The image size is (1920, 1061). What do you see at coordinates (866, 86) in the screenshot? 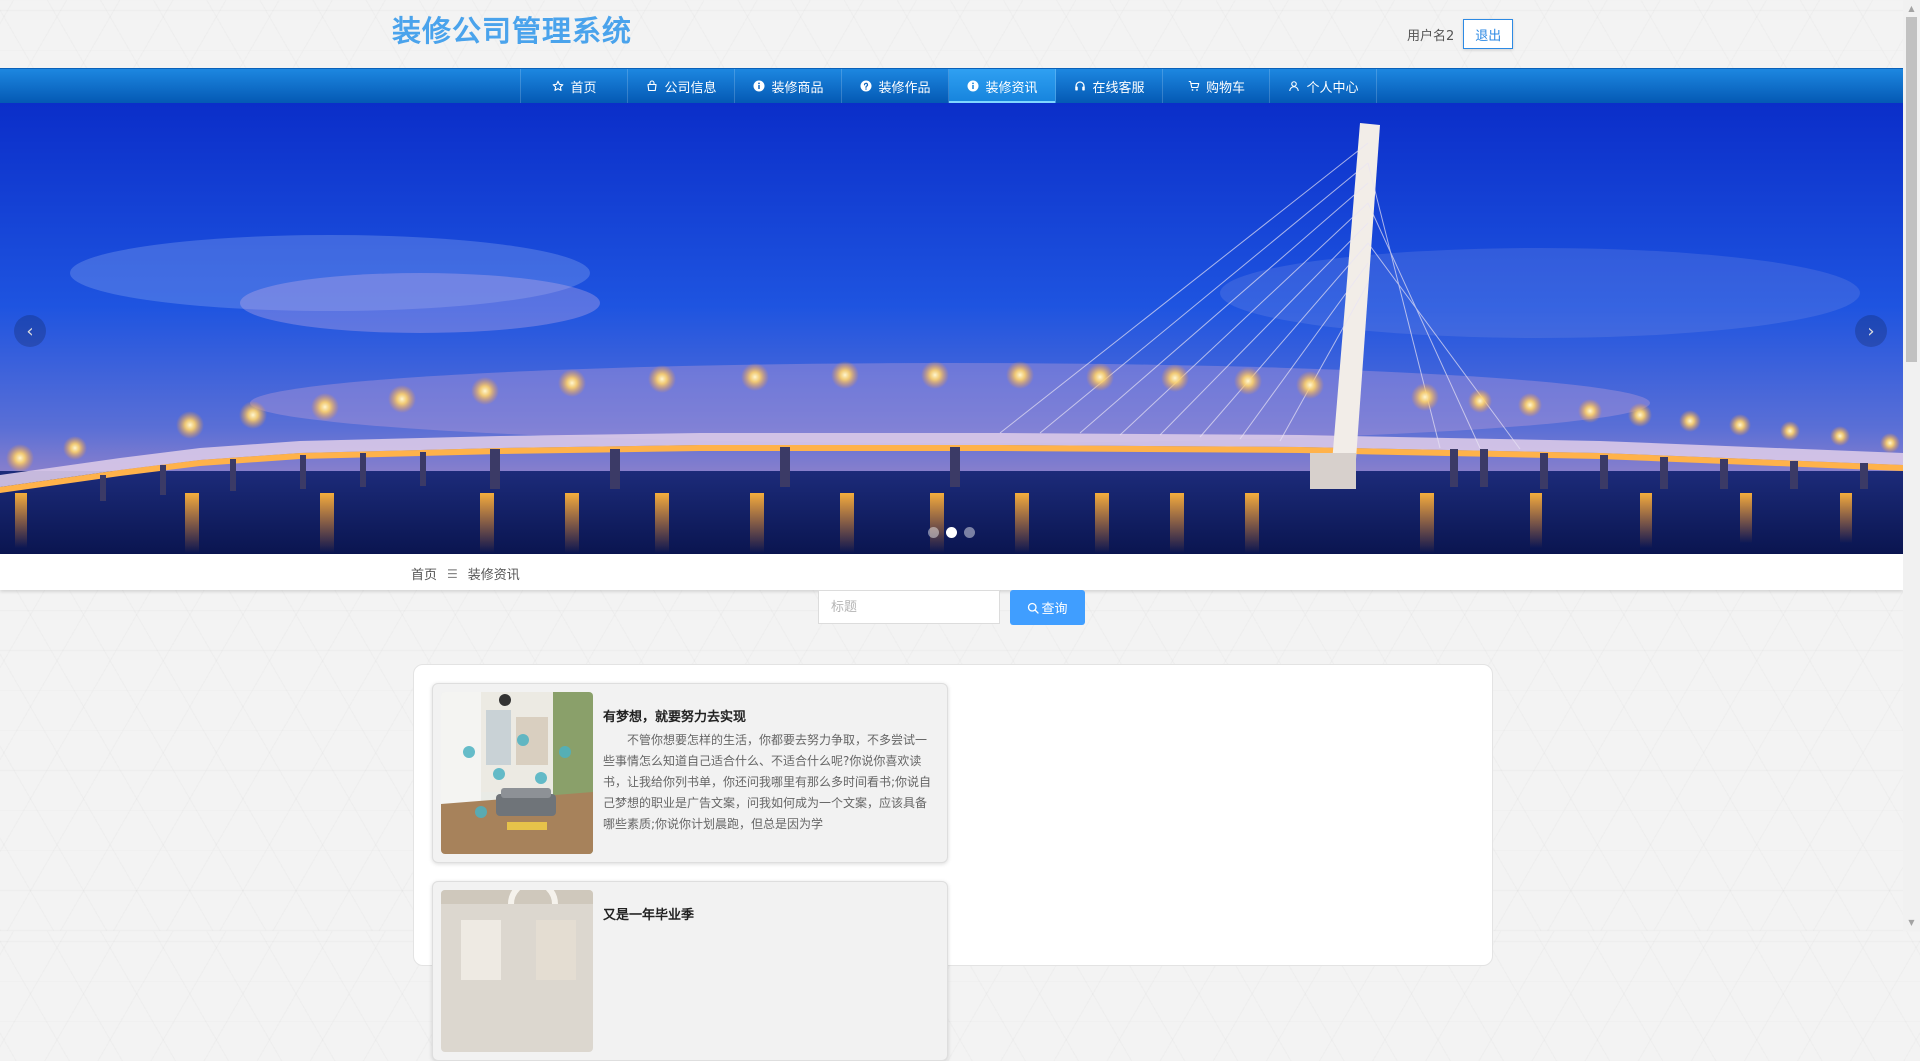
I see `question-circle-icon` at bounding box center [866, 86].